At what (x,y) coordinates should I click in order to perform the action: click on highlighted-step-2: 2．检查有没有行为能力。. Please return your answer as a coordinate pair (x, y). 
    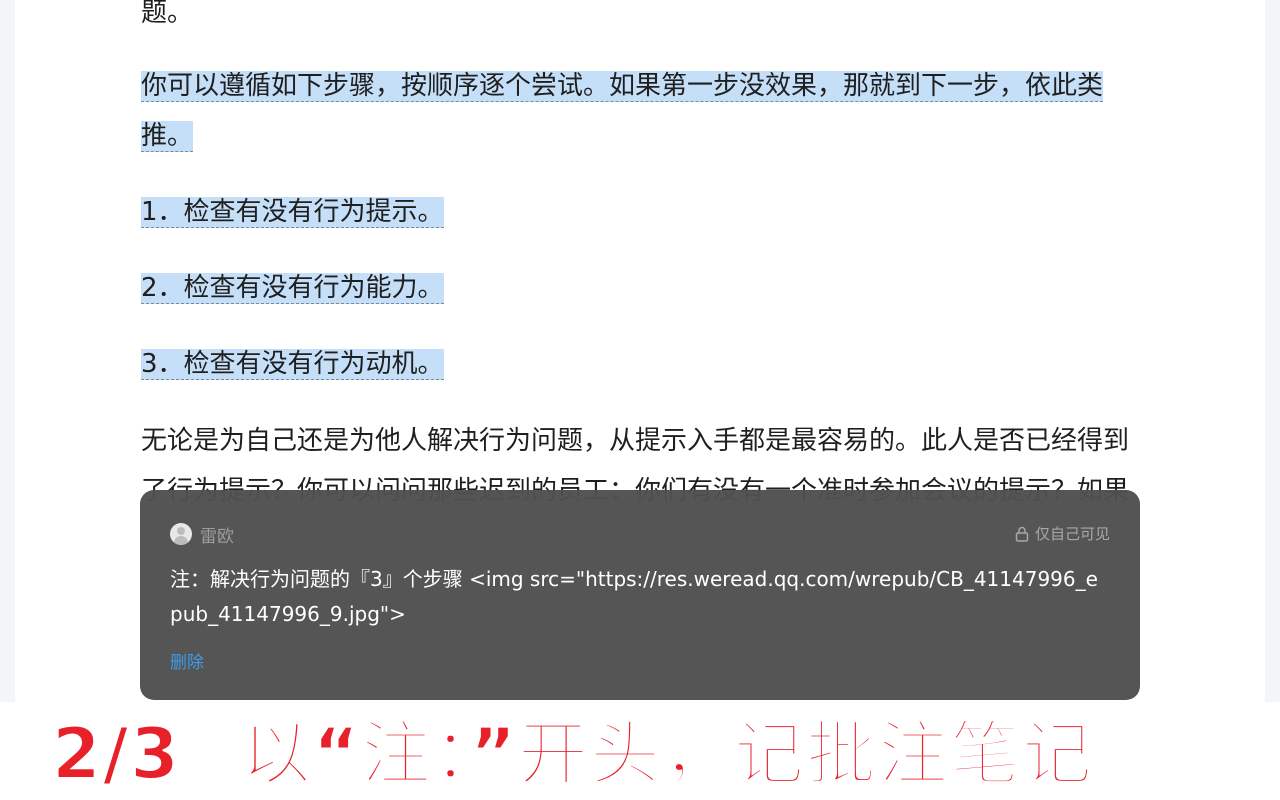
    Looking at the image, I should click on (641, 288).